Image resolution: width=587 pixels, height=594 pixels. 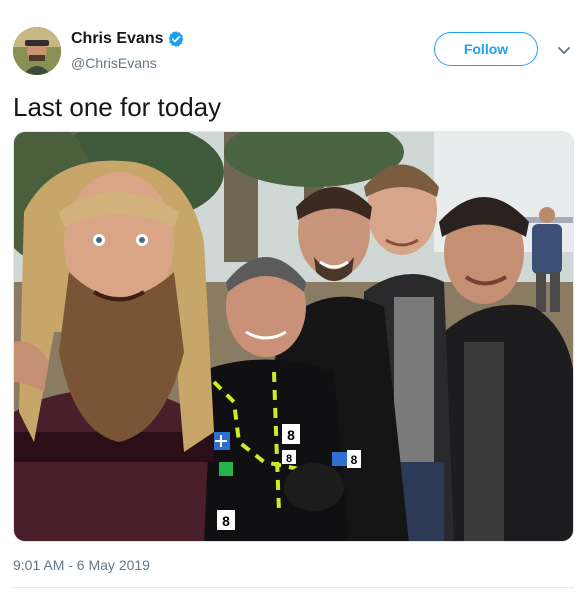 I want to click on author-avatar, so click(x=37, y=51).